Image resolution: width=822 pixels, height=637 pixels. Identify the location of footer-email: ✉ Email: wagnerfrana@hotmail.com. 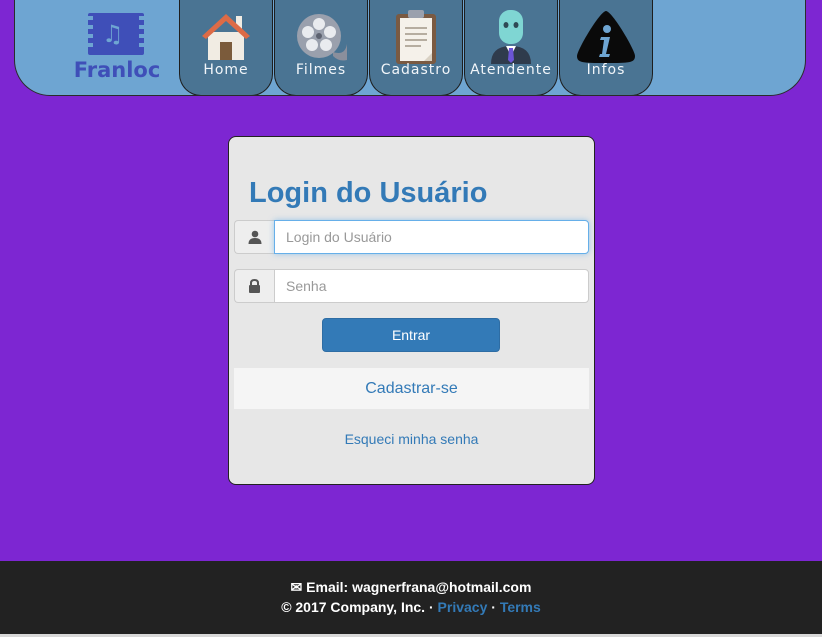
(411, 587).